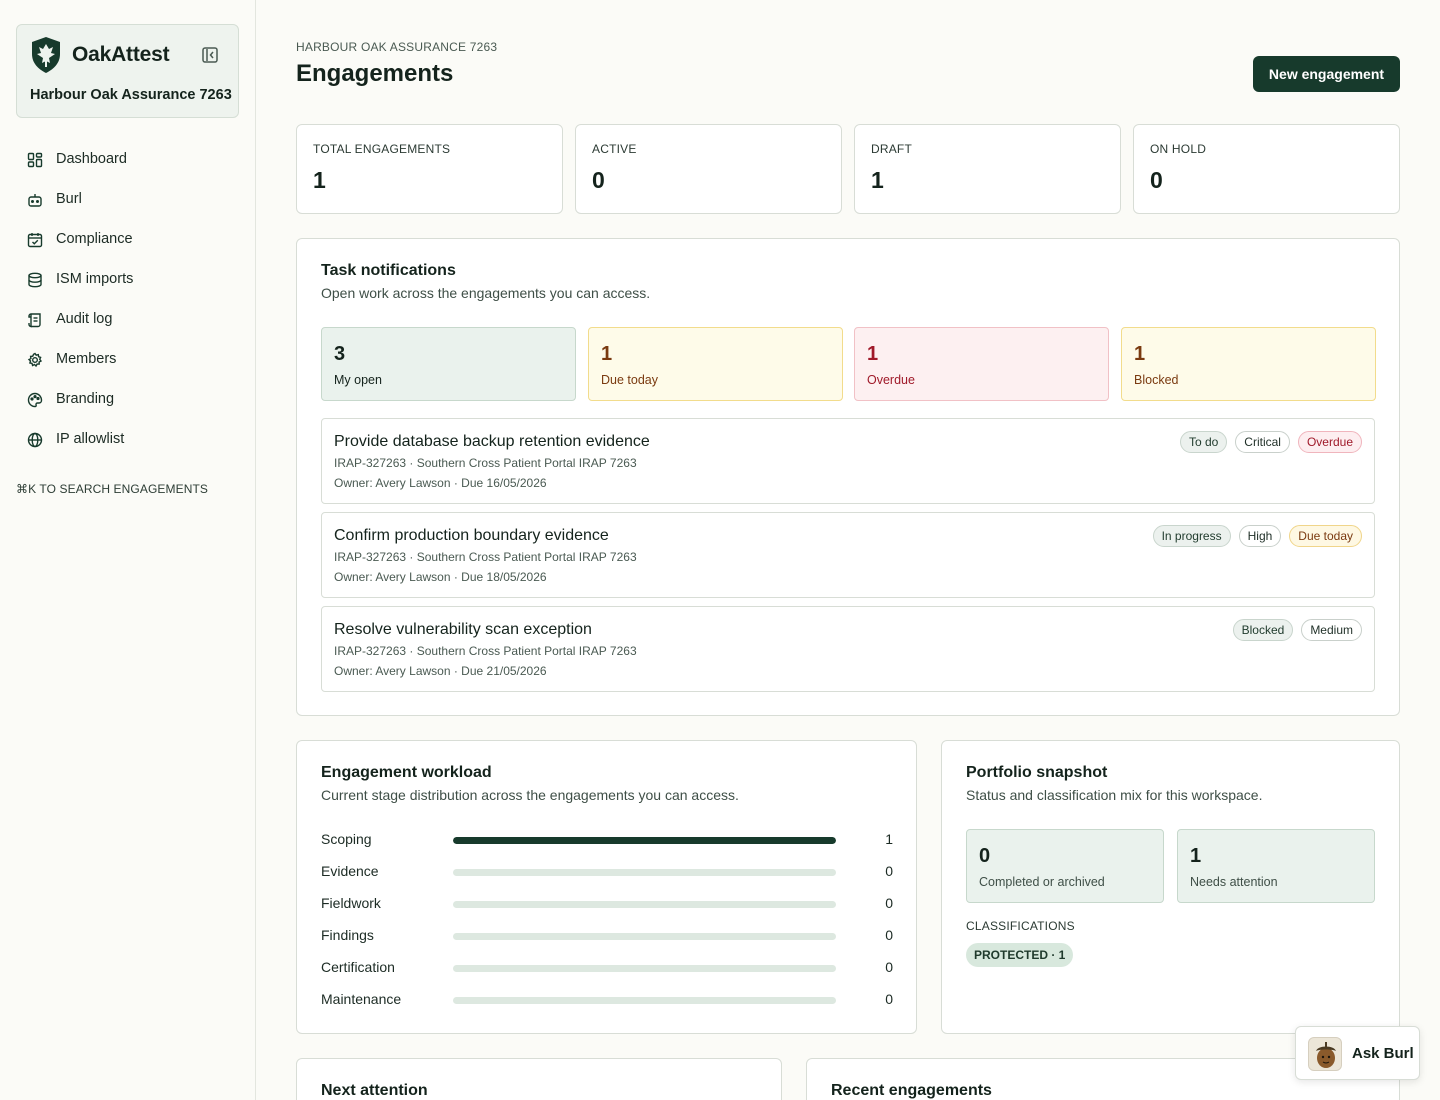 This screenshot has width=1440, height=1100. Describe the element at coordinates (889, 839) in the screenshot. I see `workload-stage-count: 1` at that location.